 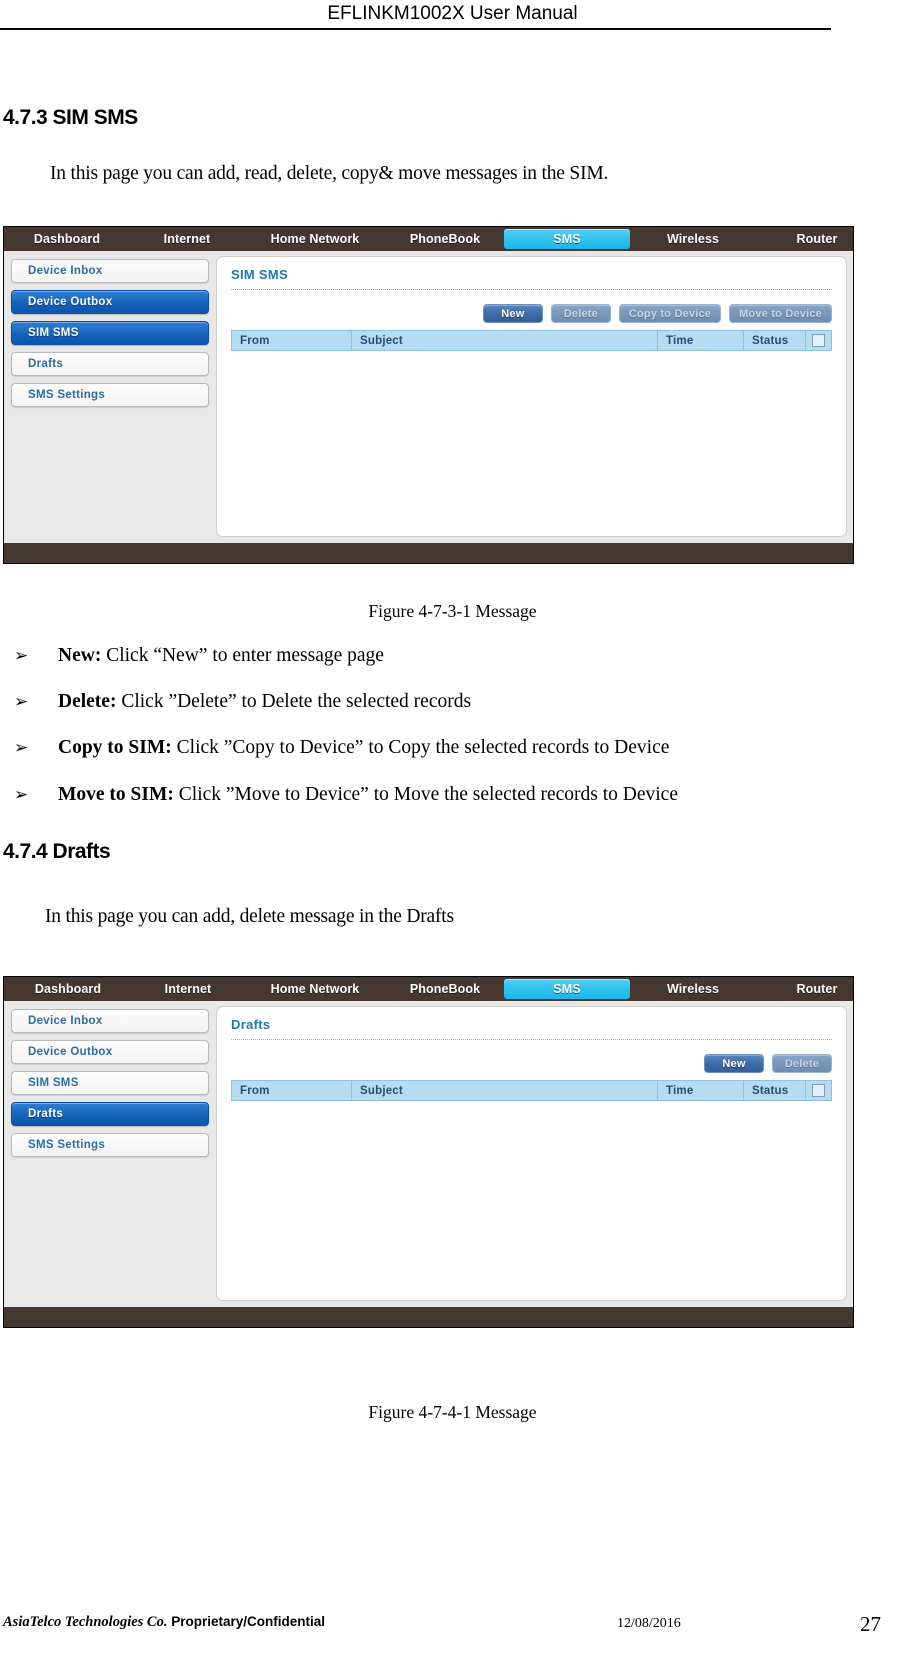 What do you see at coordinates (504, 1090) in the screenshot?
I see `column-header-subject-2: Subject` at bounding box center [504, 1090].